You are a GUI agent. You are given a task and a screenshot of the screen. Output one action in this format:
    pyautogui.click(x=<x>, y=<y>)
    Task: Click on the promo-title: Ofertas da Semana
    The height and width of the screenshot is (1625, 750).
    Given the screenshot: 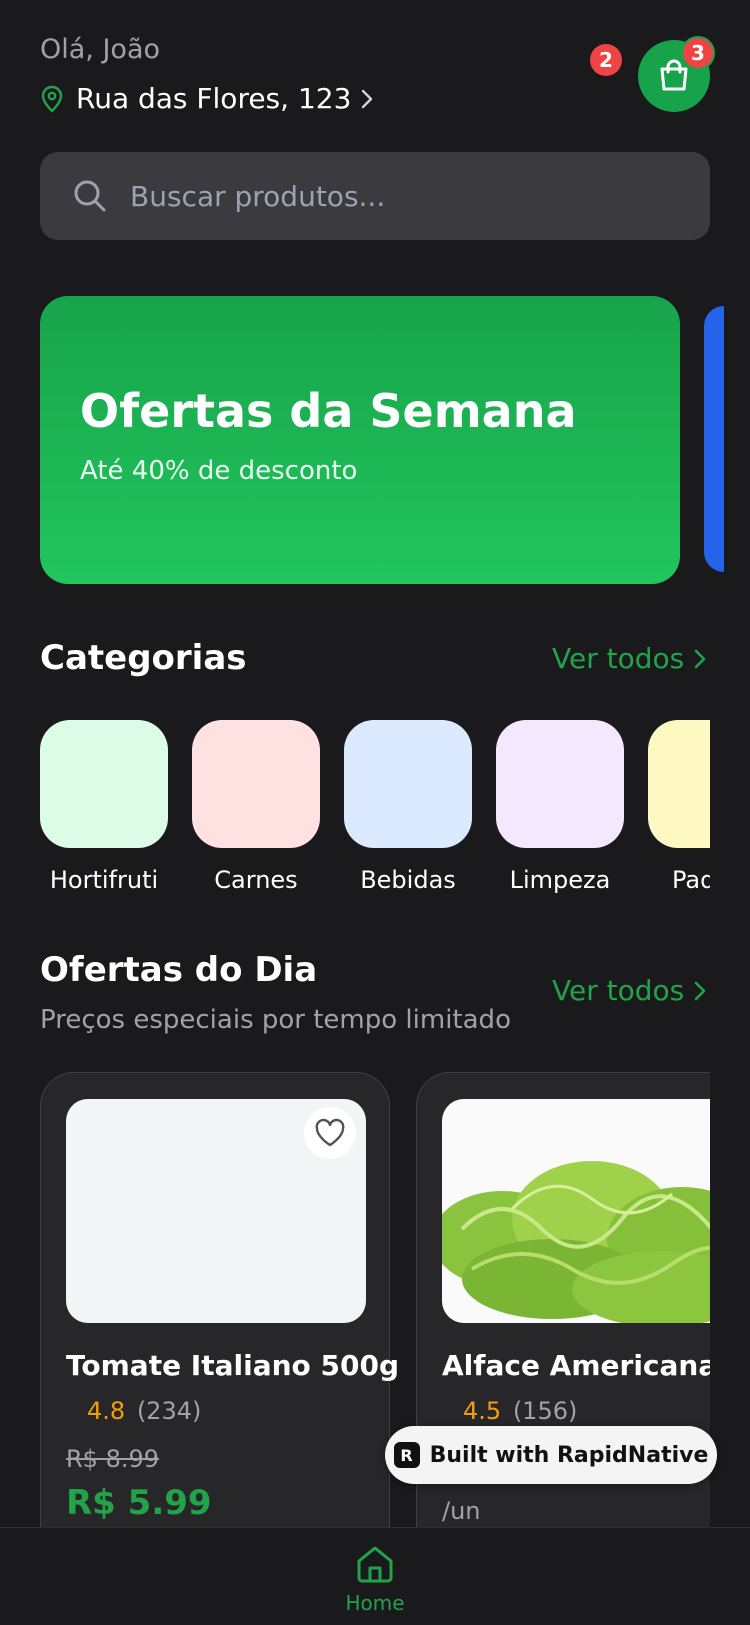 What is the action you would take?
    pyautogui.click(x=328, y=411)
    